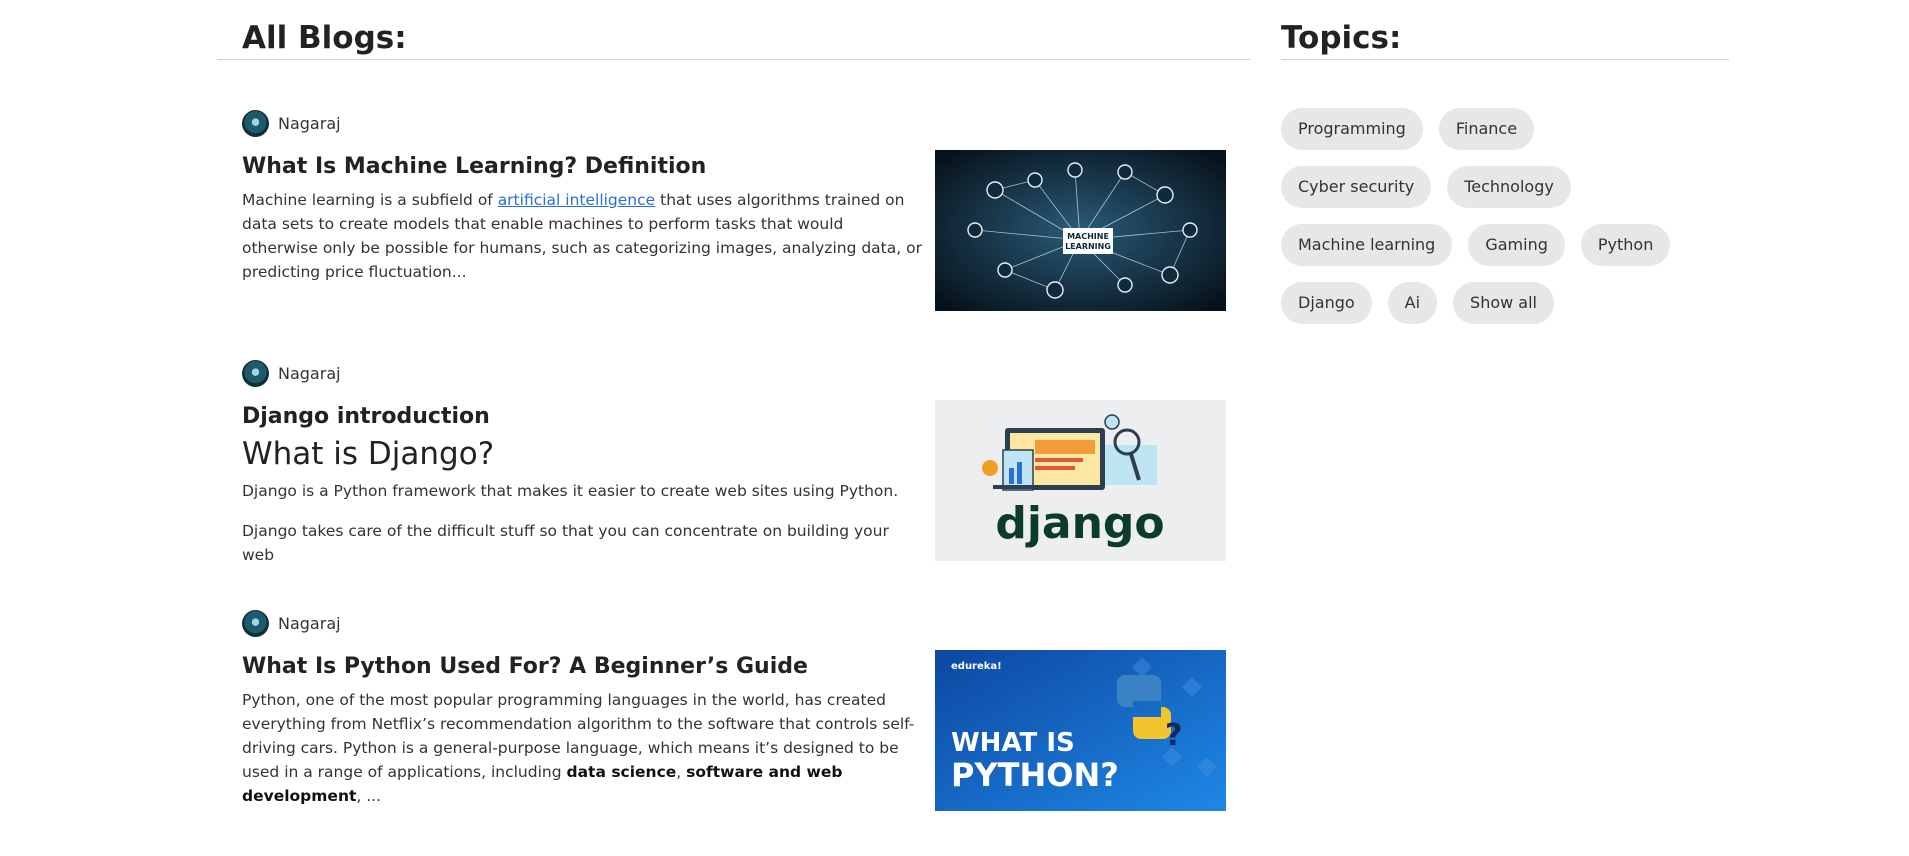 The image size is (1909, 856). Describe the element at coordinates (1486, 129) in the screenshot. I see `topic-finance: Finance` at that location.